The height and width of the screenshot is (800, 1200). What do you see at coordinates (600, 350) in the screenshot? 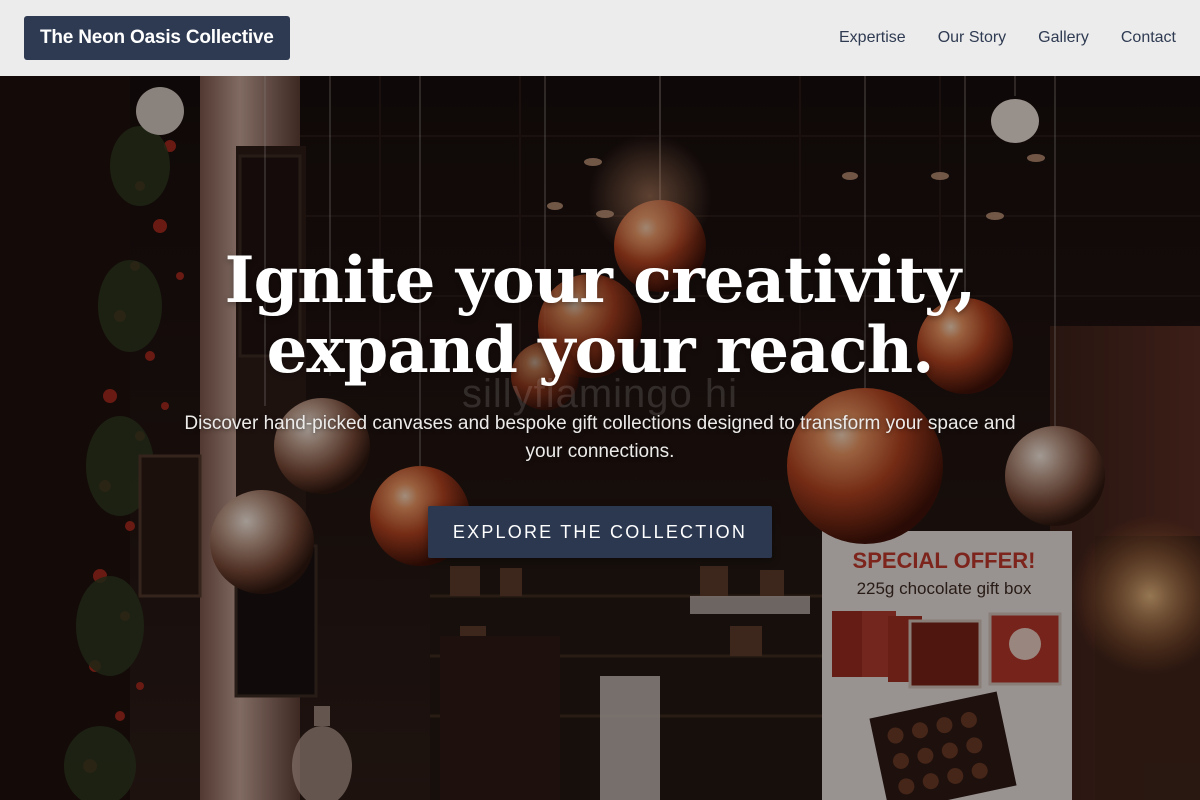
I see `hero-headline-line-2: expand your reach.` at bounding box center [600, 350].